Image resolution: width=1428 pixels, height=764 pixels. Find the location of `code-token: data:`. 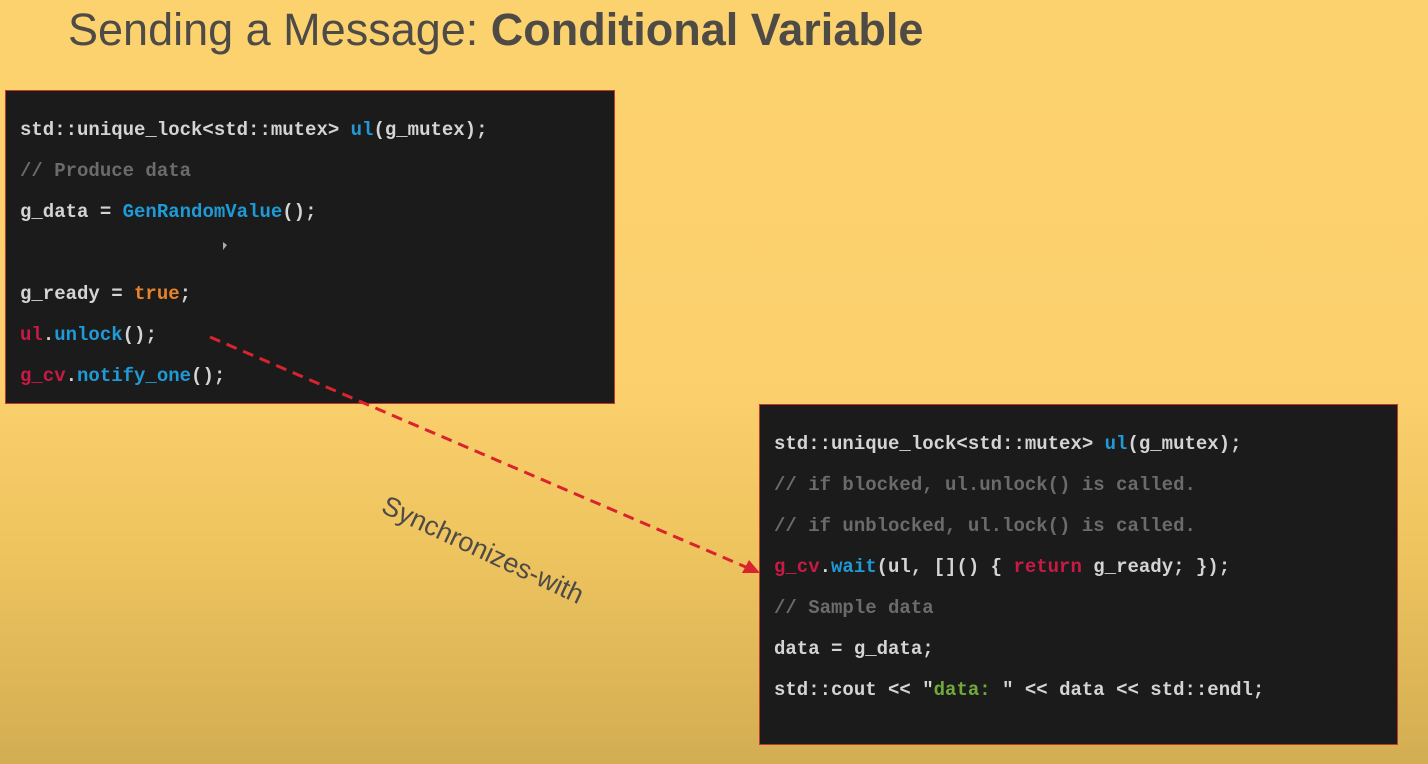

code-token: data: is located at coordinates (968, 690).